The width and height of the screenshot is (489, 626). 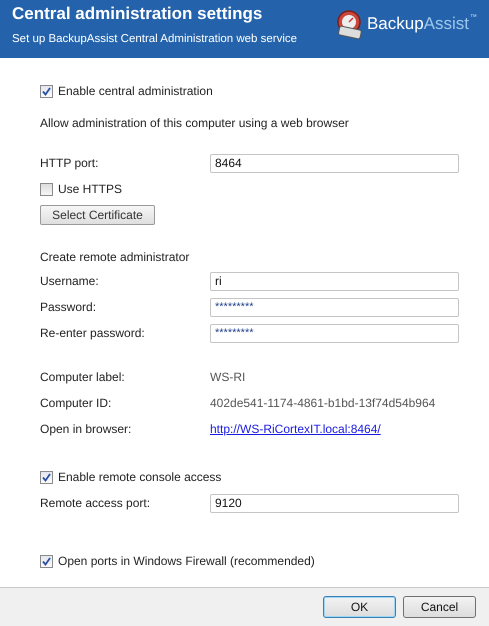 I want to click on logo-text: BackupAssist$^{™}$, so click(x=421, y=24).